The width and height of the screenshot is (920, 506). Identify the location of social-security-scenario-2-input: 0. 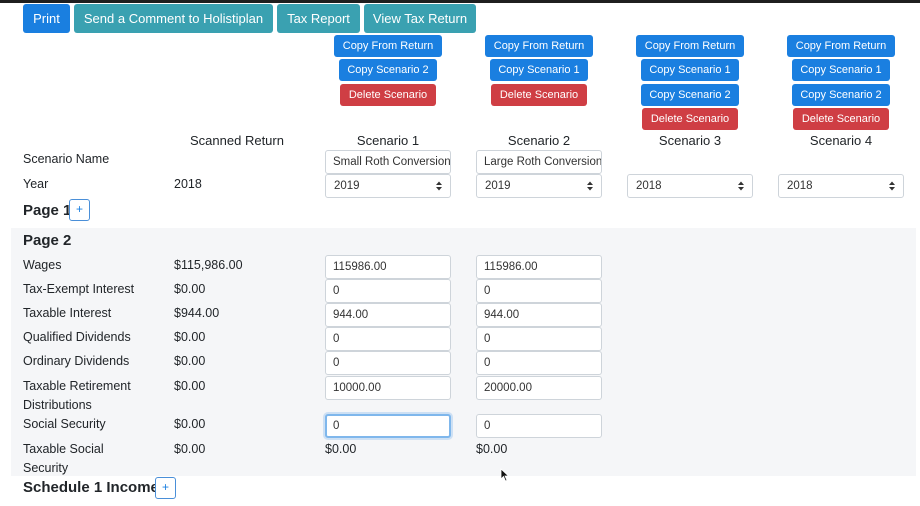
(539, 426).